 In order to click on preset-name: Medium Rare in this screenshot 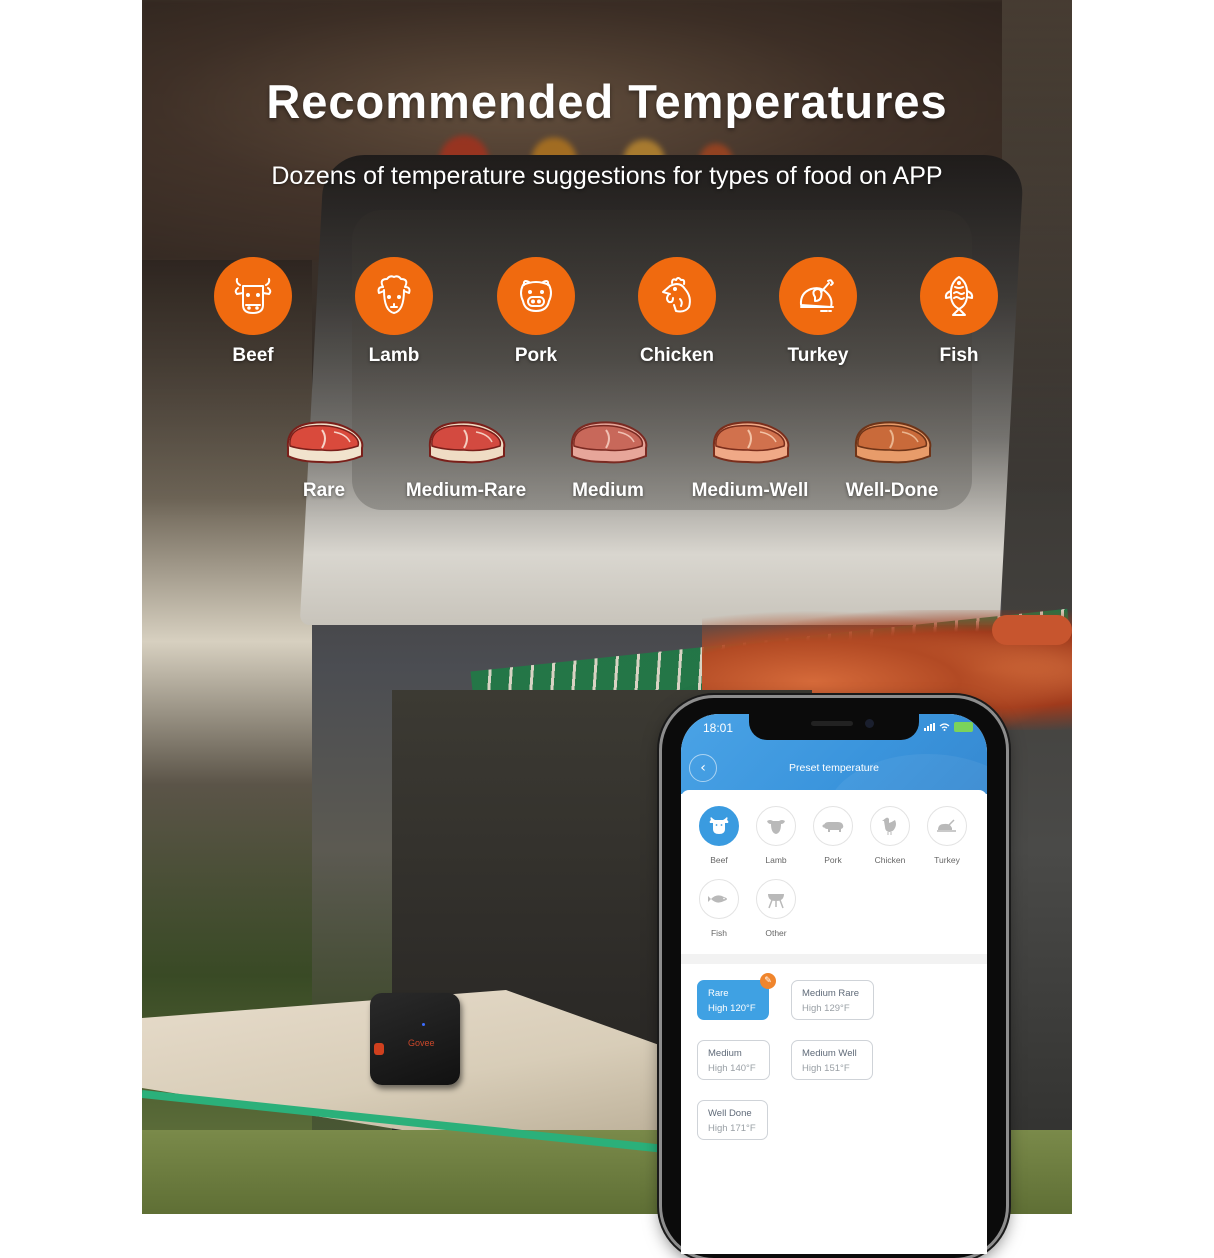, I will do `click(831, 993)`.